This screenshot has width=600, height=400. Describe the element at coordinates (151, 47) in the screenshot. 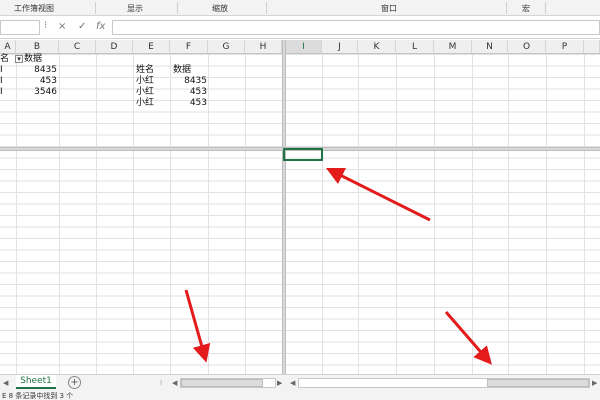

I see `column-header-e: E` at that location.